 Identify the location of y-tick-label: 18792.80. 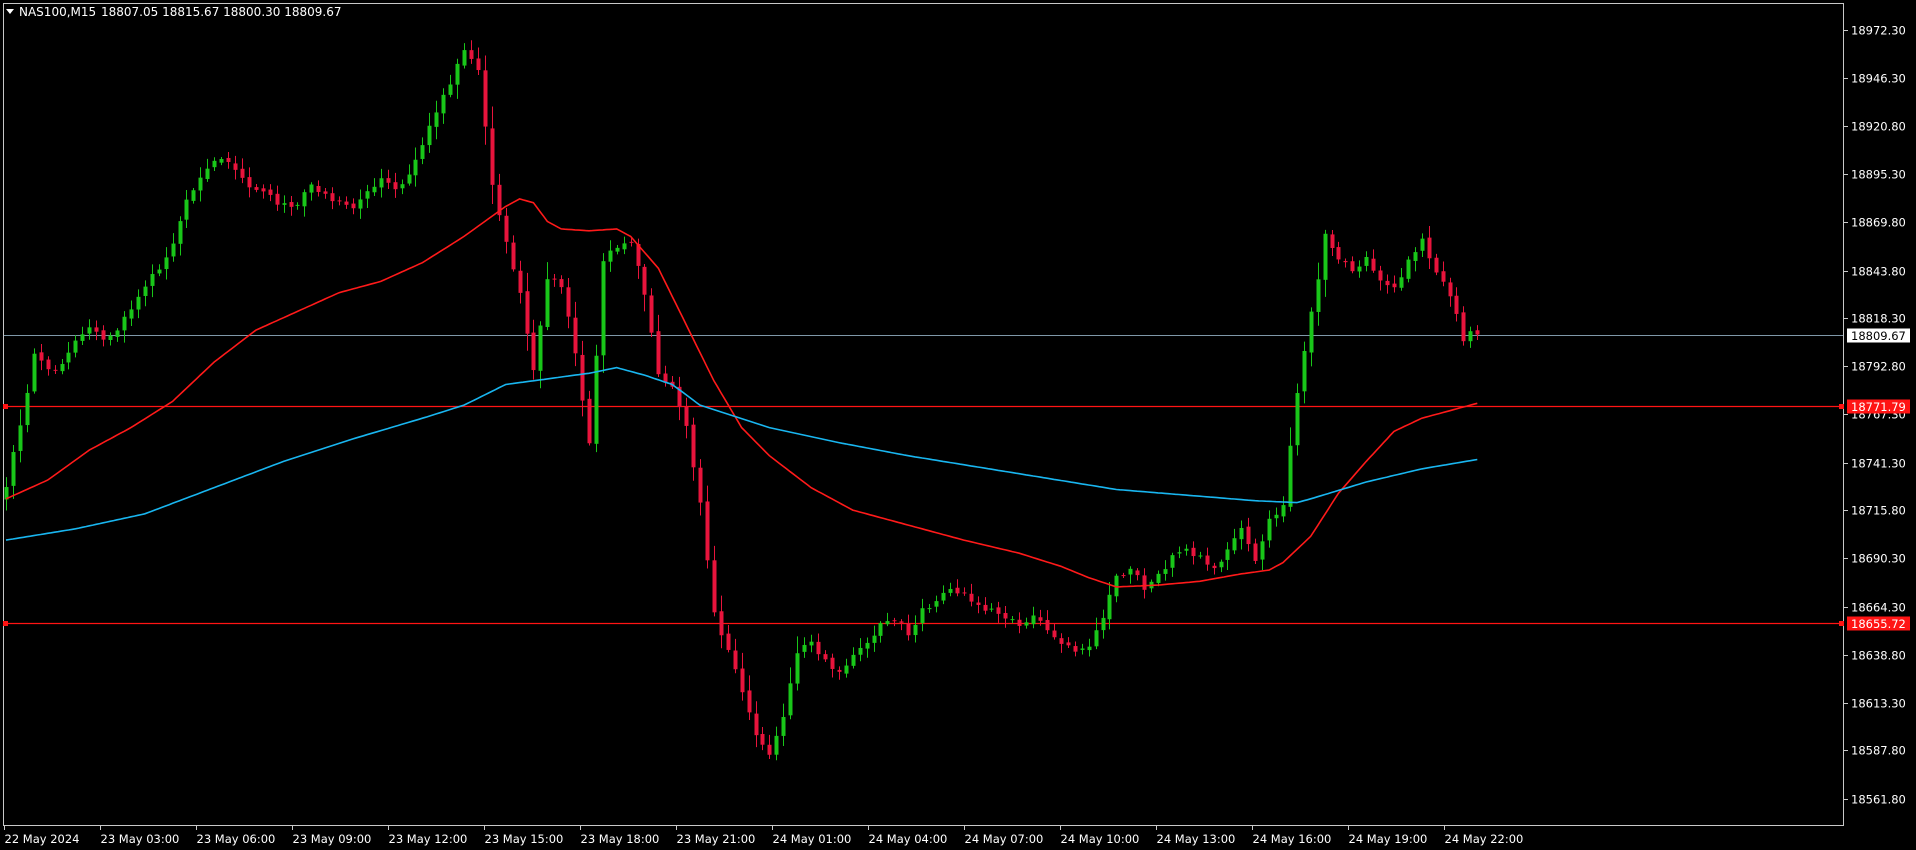
(1878, 367).